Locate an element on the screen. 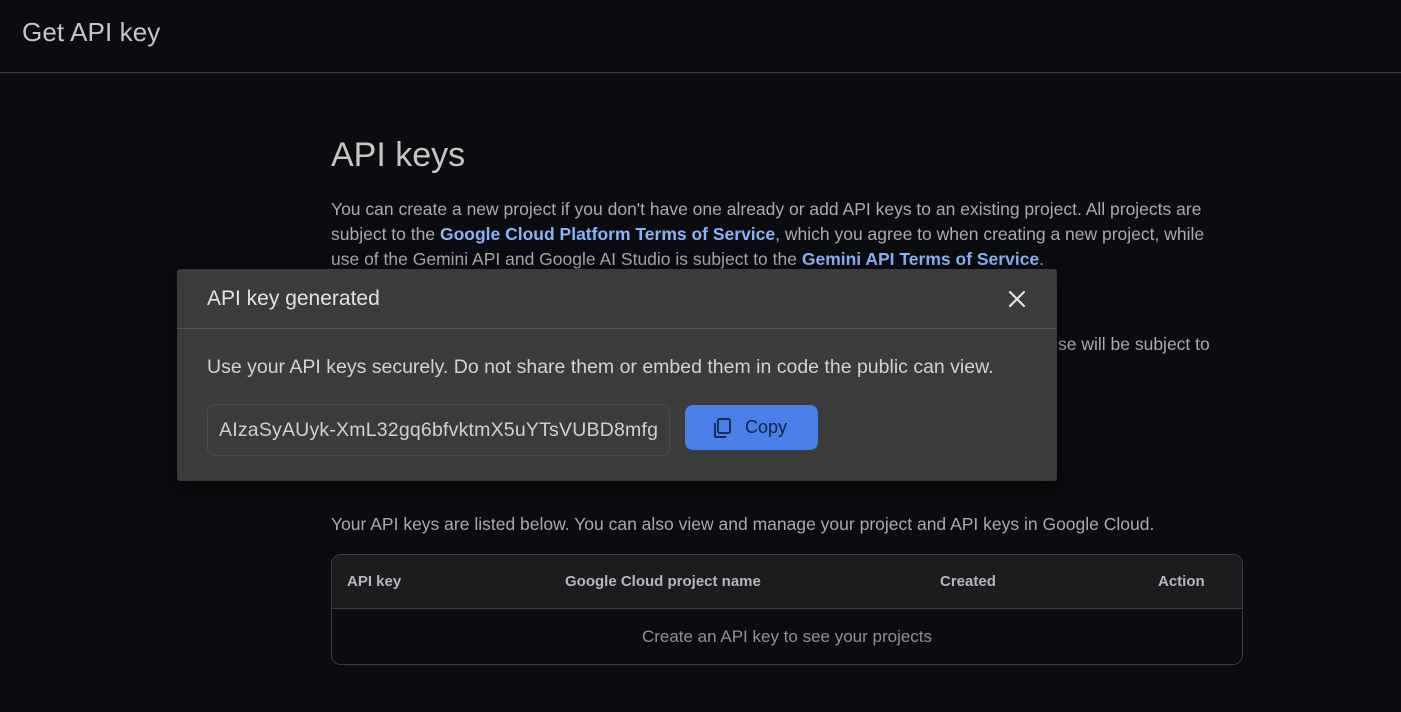  copy-button: Copy is located at coordinates (751, 427).